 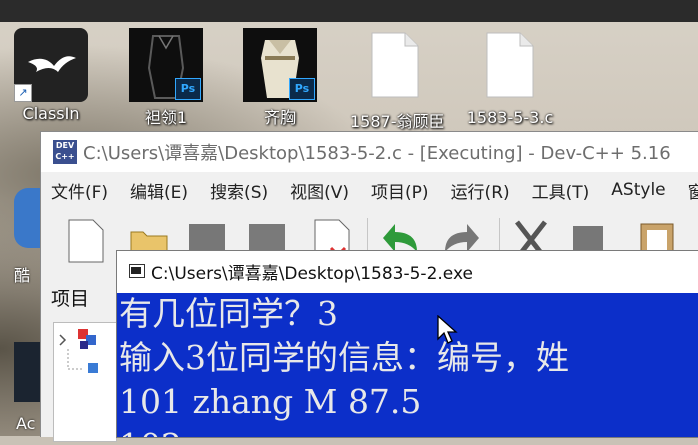 What do you see at coordinates (79, 190) in the screenshot?
I see `menu-file: 文件(F)` at bounding box center [79, 190].